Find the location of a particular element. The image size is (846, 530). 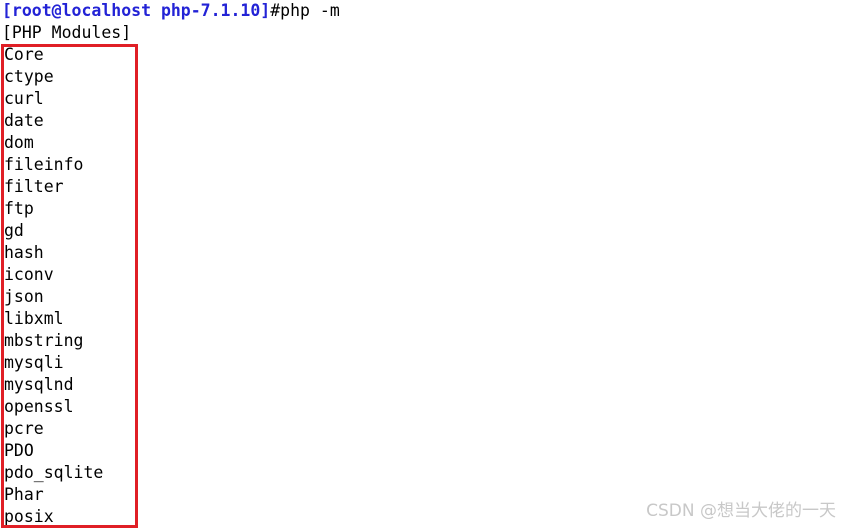

php-modules-highlight-box is located at coordinates (69, 286).